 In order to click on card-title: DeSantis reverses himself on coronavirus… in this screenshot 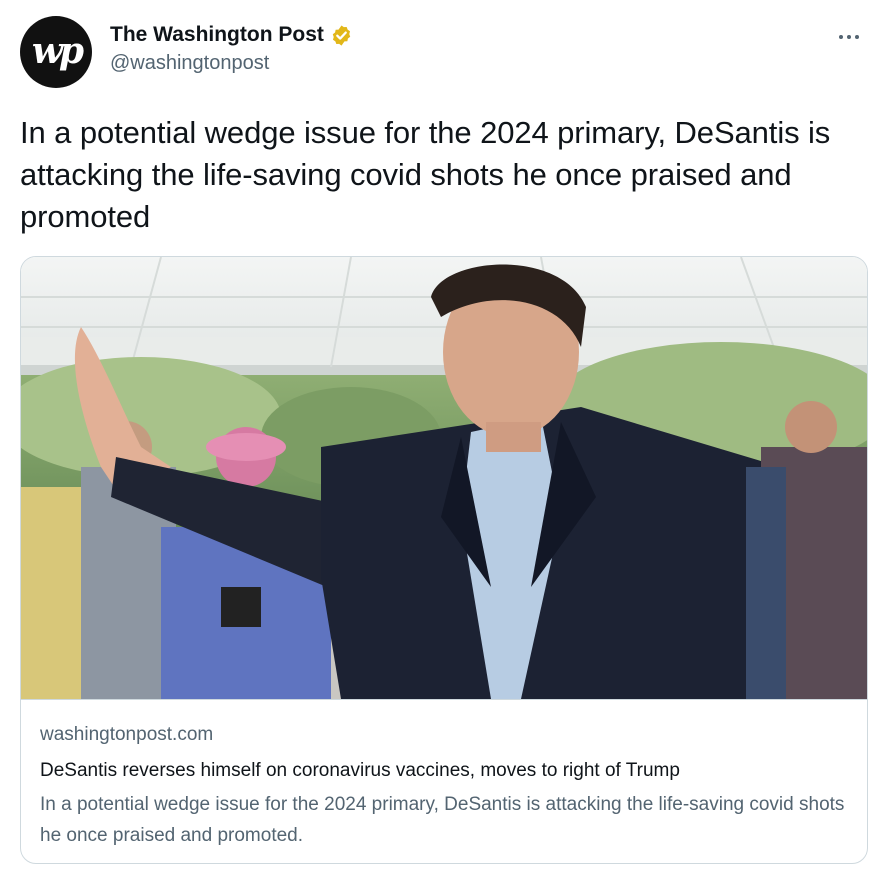, I will do `click(445, 771)`.